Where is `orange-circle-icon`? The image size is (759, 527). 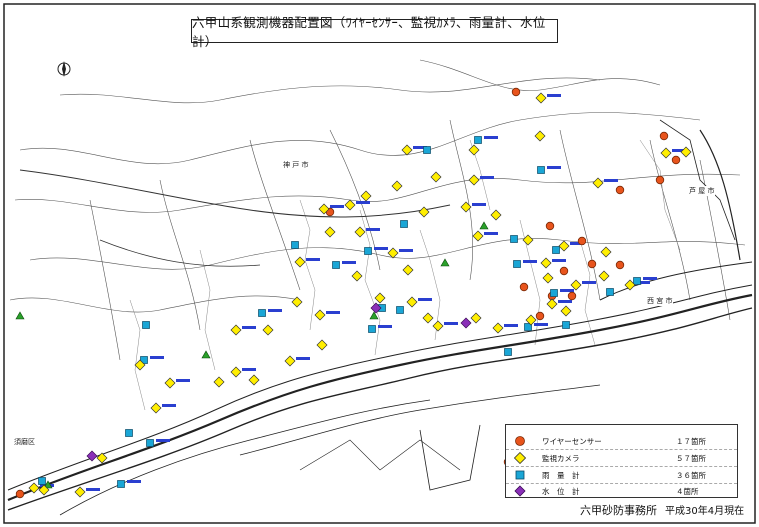 orange-circle-icon is located at coordinates (520, 441).